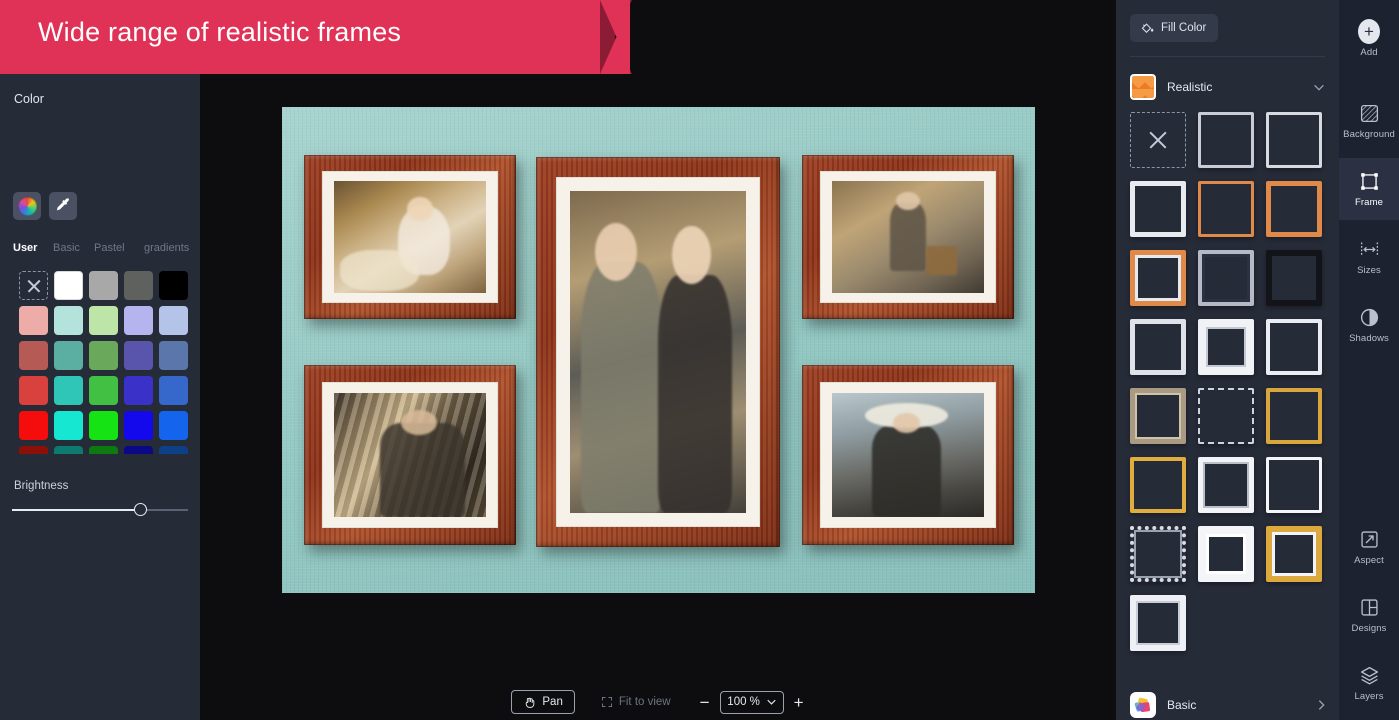 Image resolution: width=1399 pixels, height=720 pixels. I want to click on tab-user: User, so click(33, 248).